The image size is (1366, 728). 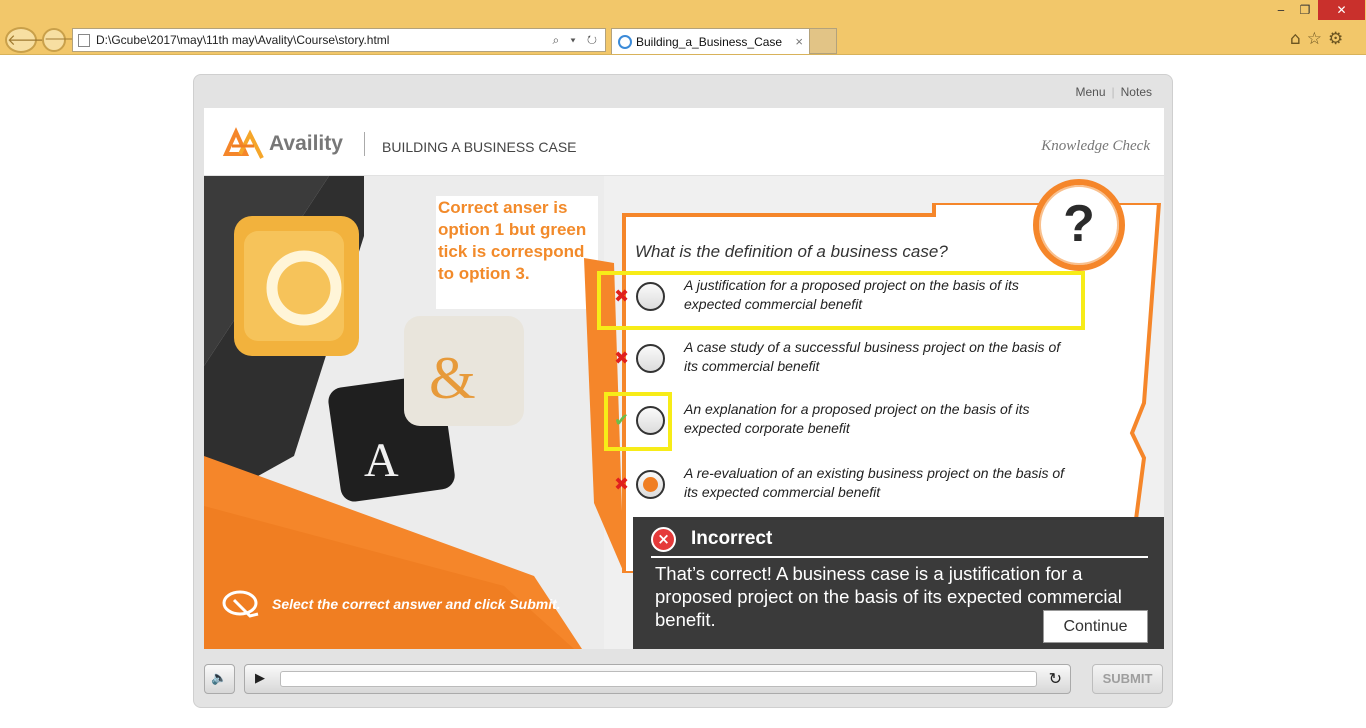 I want to click on dice-letter-a: A, so click(x=381, y=460).